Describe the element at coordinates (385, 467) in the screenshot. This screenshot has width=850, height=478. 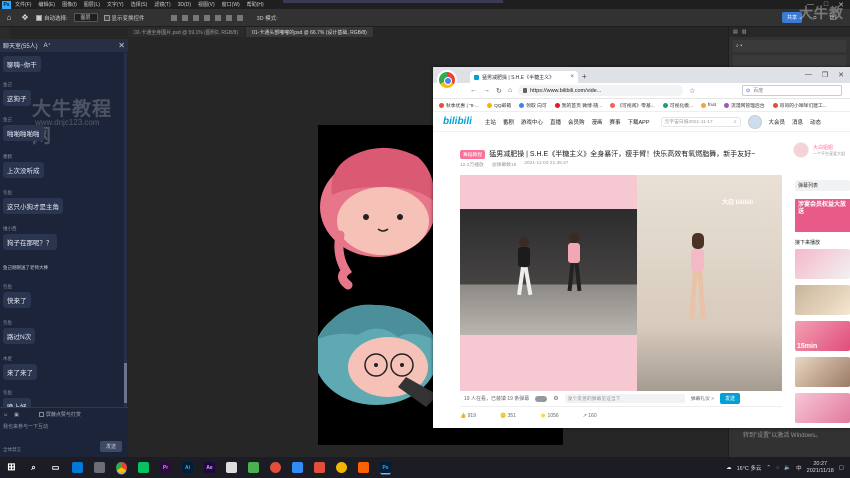
I see `photoshop-taskbar-icon: Ps` at that location.